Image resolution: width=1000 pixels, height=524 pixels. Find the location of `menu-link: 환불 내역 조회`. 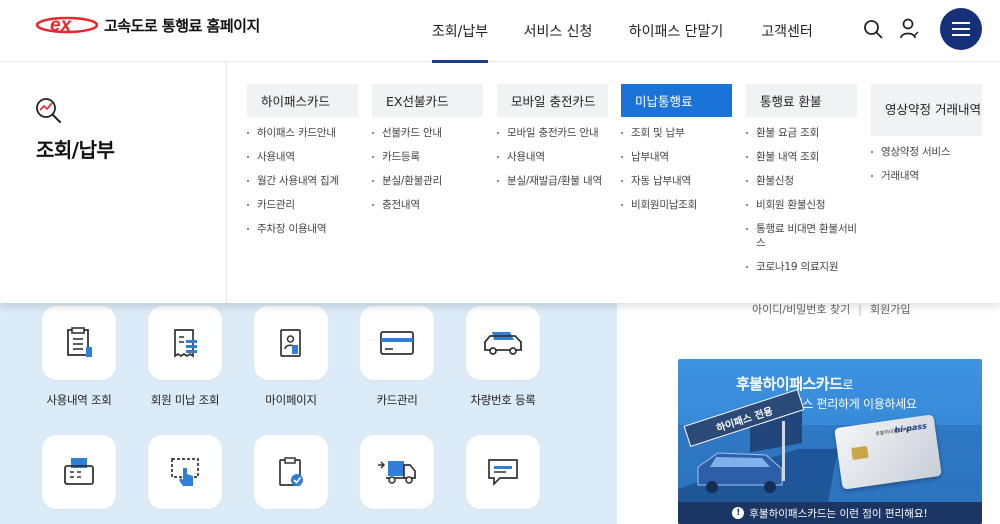

menu-link: 환불 내역 조회 is located at coordinates (801, 157).